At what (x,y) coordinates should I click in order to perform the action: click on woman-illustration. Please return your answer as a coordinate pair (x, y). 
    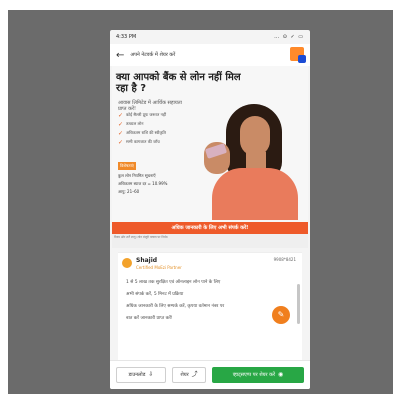
    Looking at the image, I should click on (250, 161).